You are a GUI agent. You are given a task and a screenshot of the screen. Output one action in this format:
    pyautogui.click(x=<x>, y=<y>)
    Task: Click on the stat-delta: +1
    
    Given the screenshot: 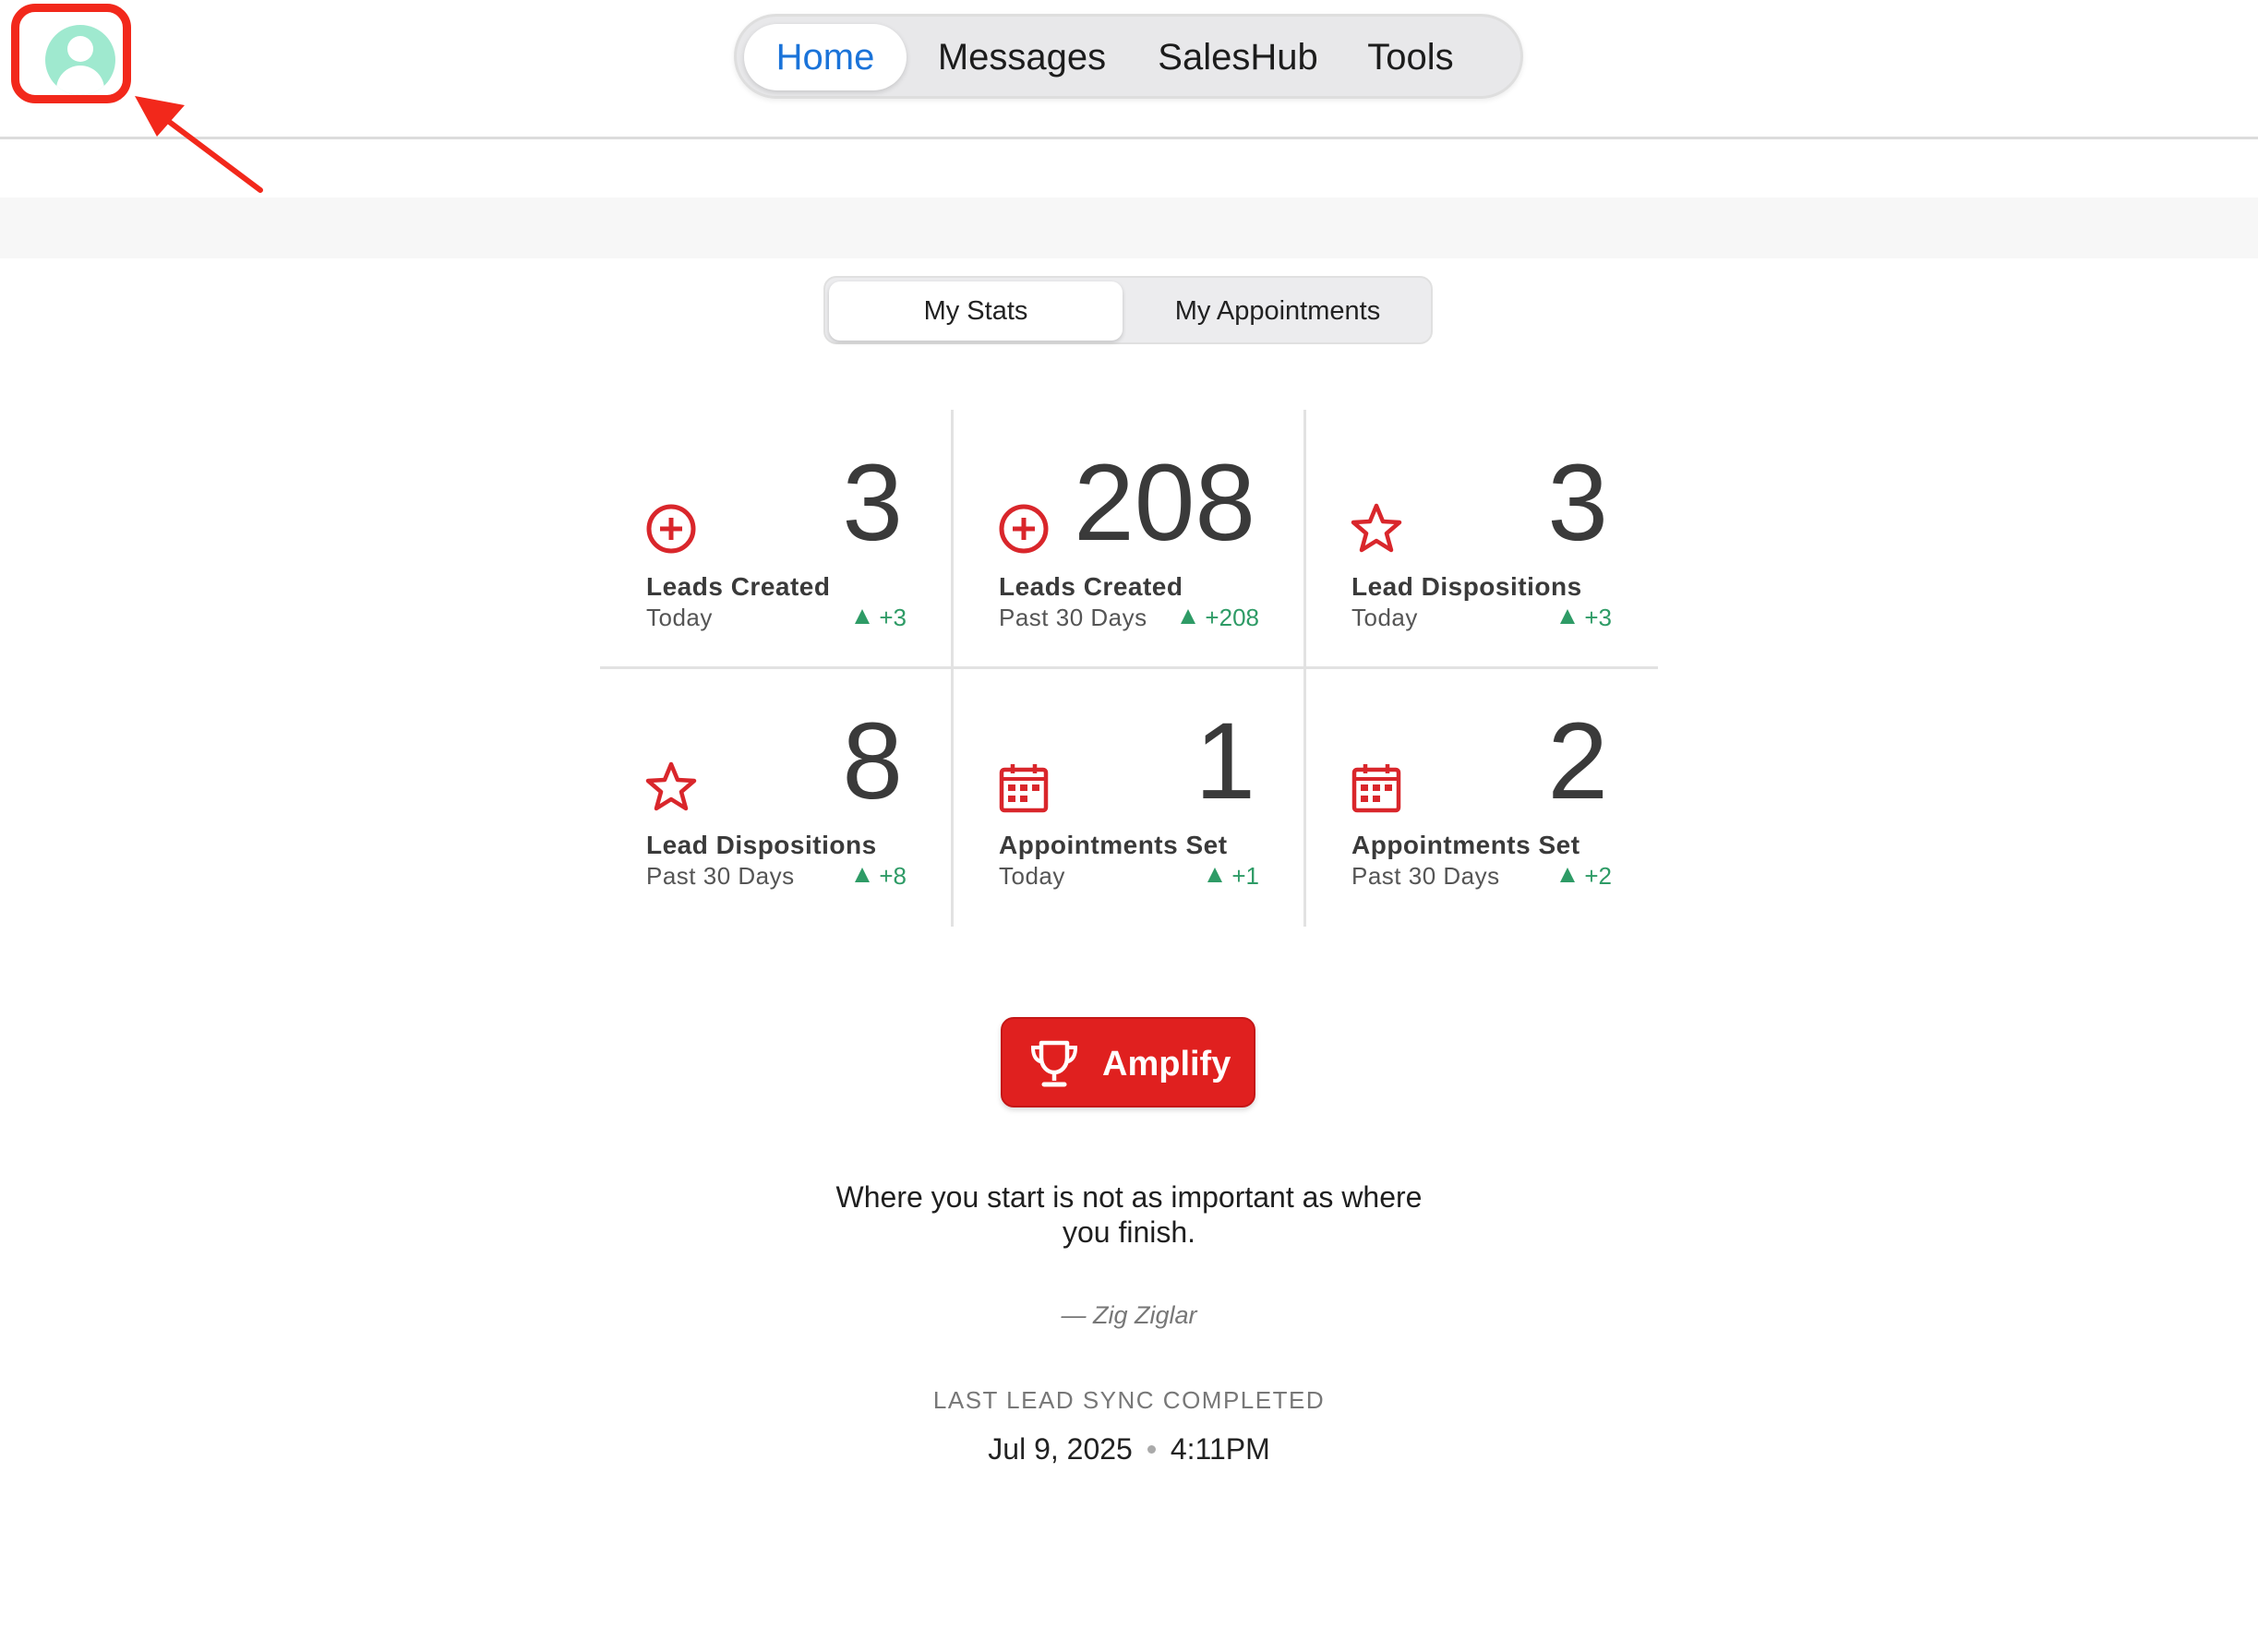 What is the action you would take?
    pyautogui.click(x=1233, y=877)
    